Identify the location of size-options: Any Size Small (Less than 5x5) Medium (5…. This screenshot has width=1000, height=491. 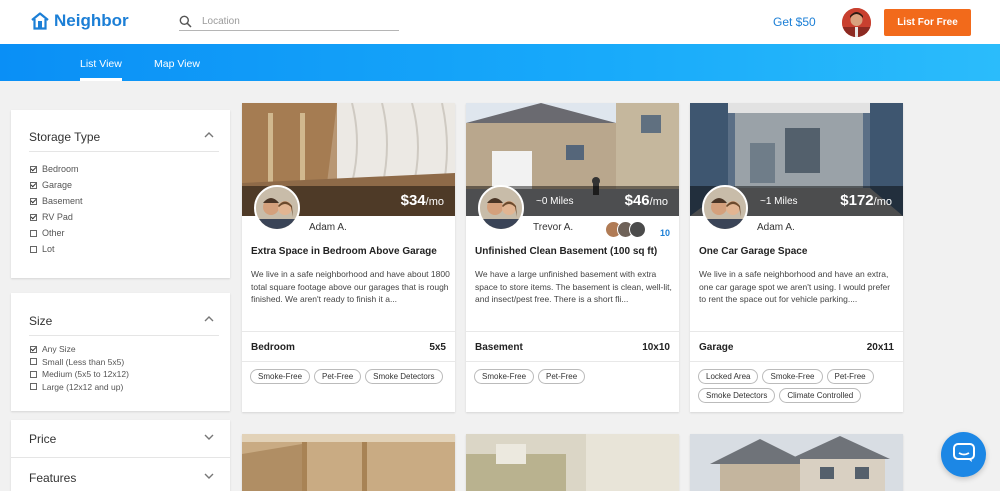
(79, 368).